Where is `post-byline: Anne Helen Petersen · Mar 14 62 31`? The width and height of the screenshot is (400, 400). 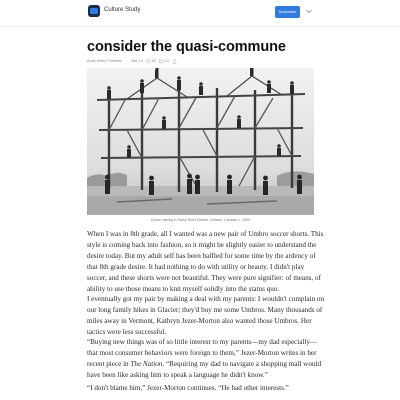
post-byline: Anne Helen Petersen · Mar 14 62 31 is located at coordinates (132, 61).